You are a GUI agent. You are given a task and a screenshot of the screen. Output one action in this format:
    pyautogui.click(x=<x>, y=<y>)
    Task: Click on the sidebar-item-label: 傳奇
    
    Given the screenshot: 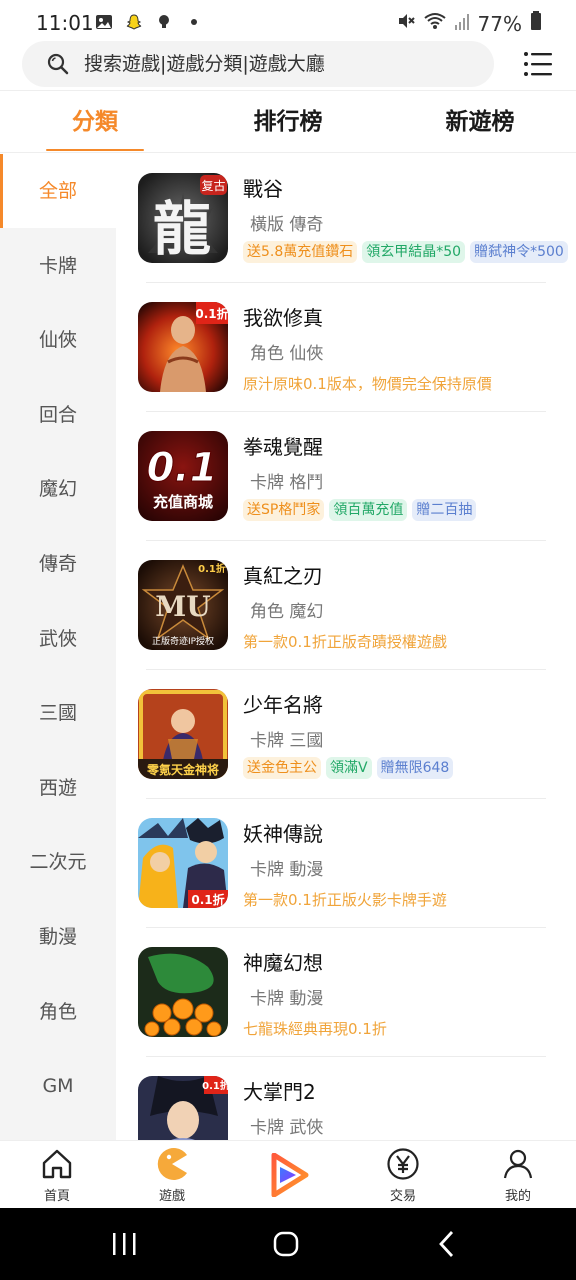 What is the action you would take?
    pyautogui.click(x=57, y=564)
    